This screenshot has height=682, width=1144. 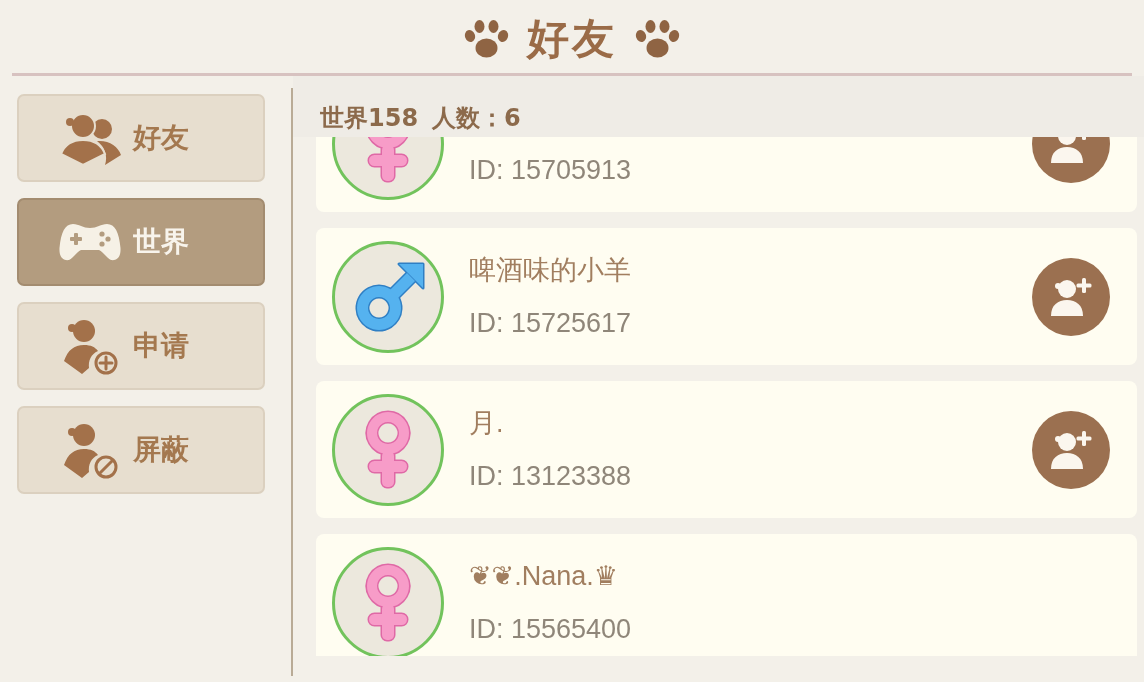 I want to click on page-title: 好友, so click(x=572, y=38).